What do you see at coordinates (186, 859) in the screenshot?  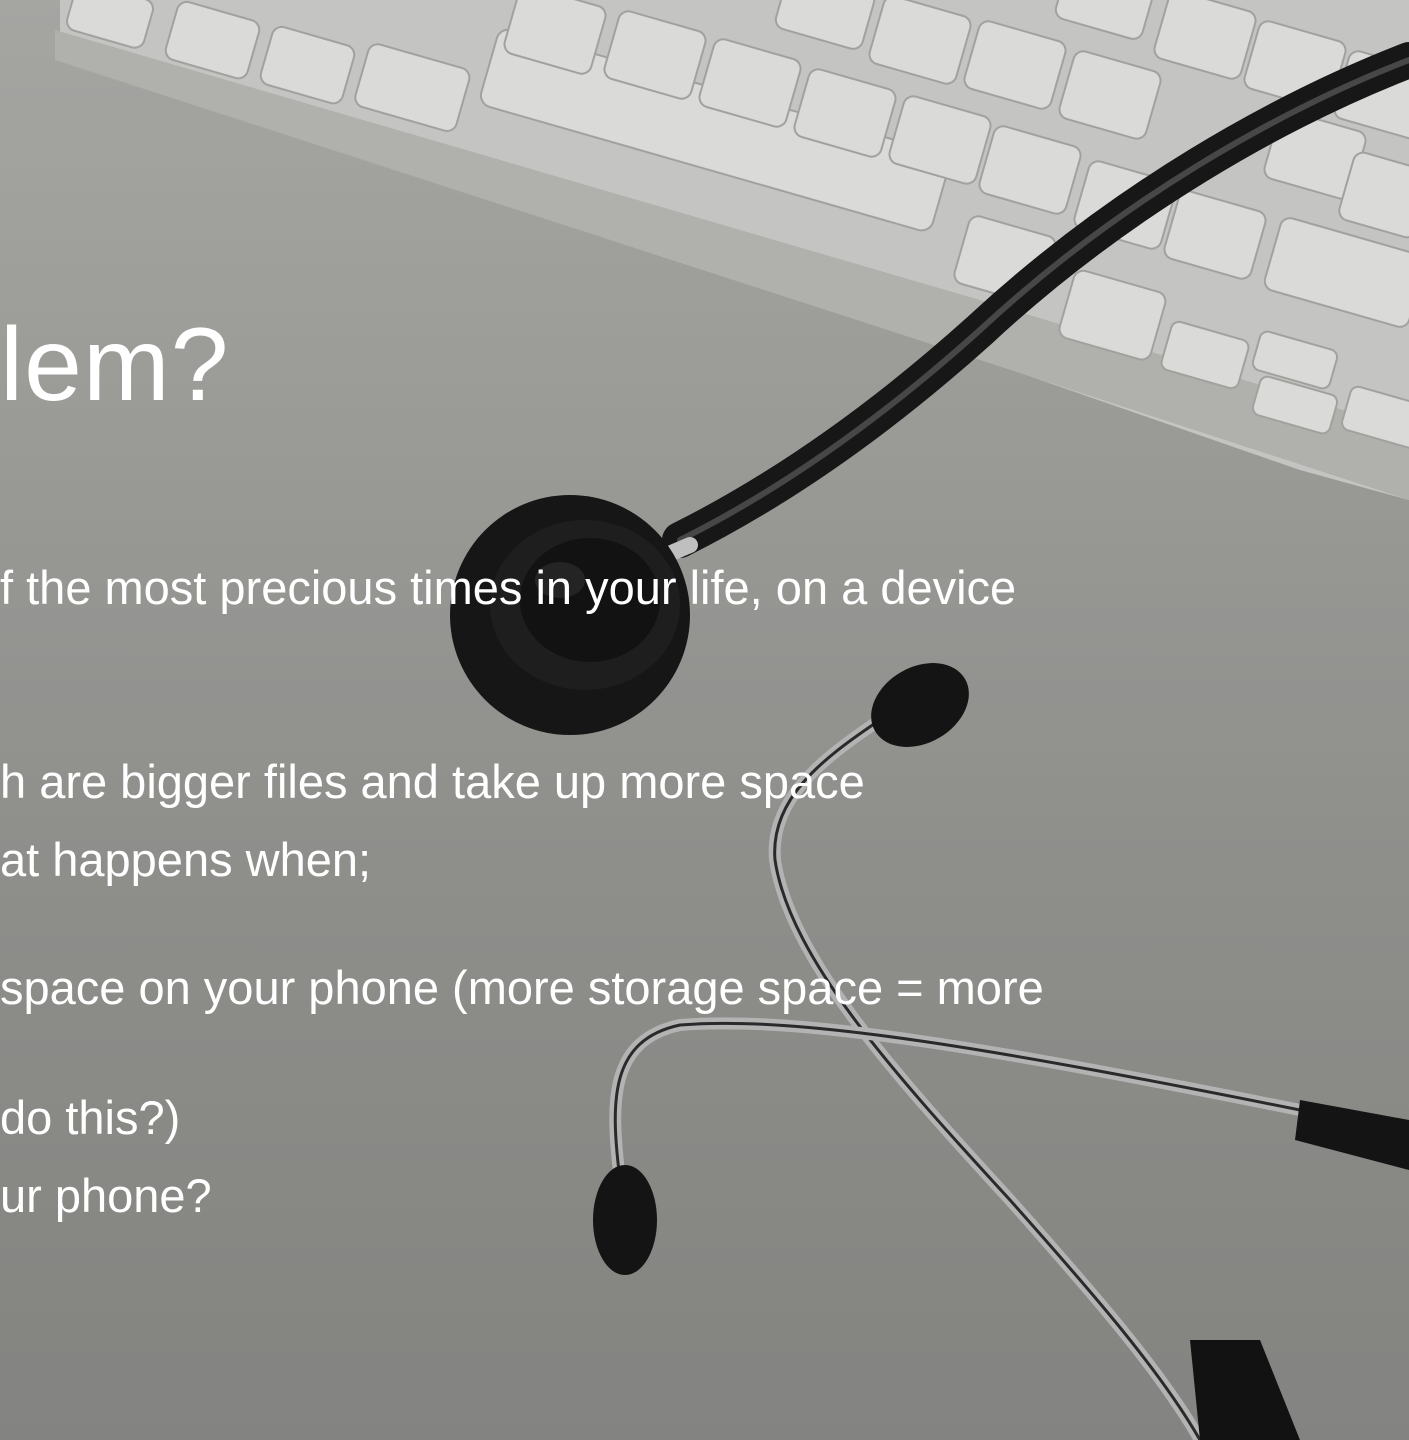 I see `body-line-3: at happens when;` at bounding box center [186, 859].